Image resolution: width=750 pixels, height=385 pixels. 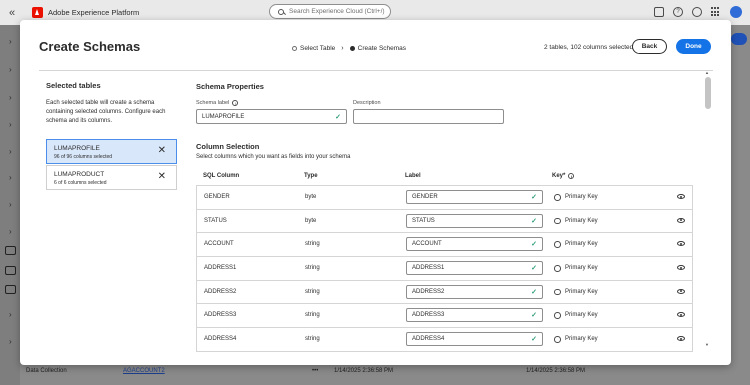 I want to click on label-value: GENDER, so click(x=425, y=197).